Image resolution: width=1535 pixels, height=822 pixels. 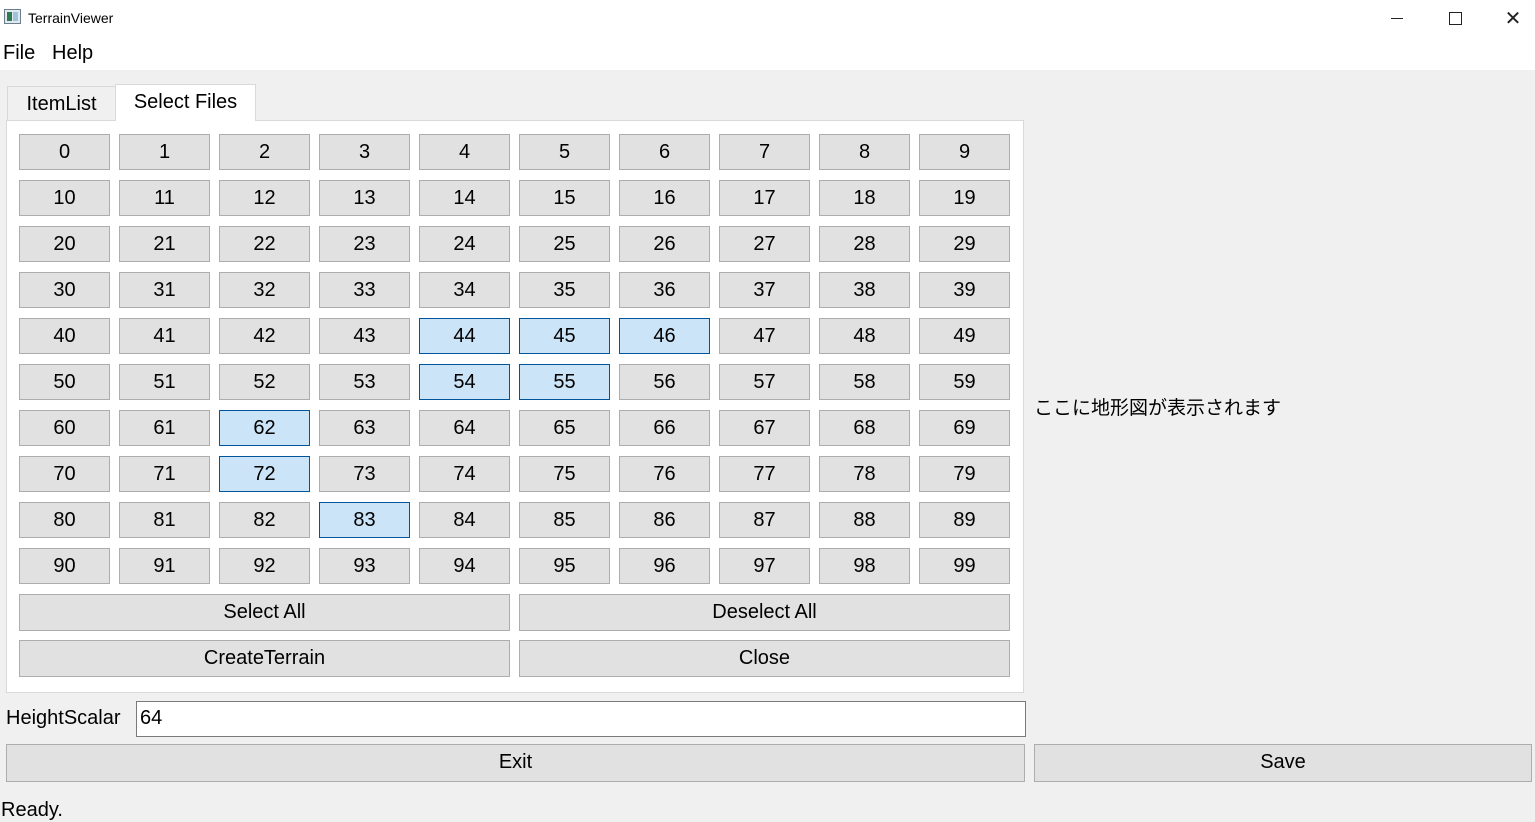 What do you see at coordinates (185, 102) in the screenshot?
I see `tab-select-files: Select Files` at bounding box center [185, 102].